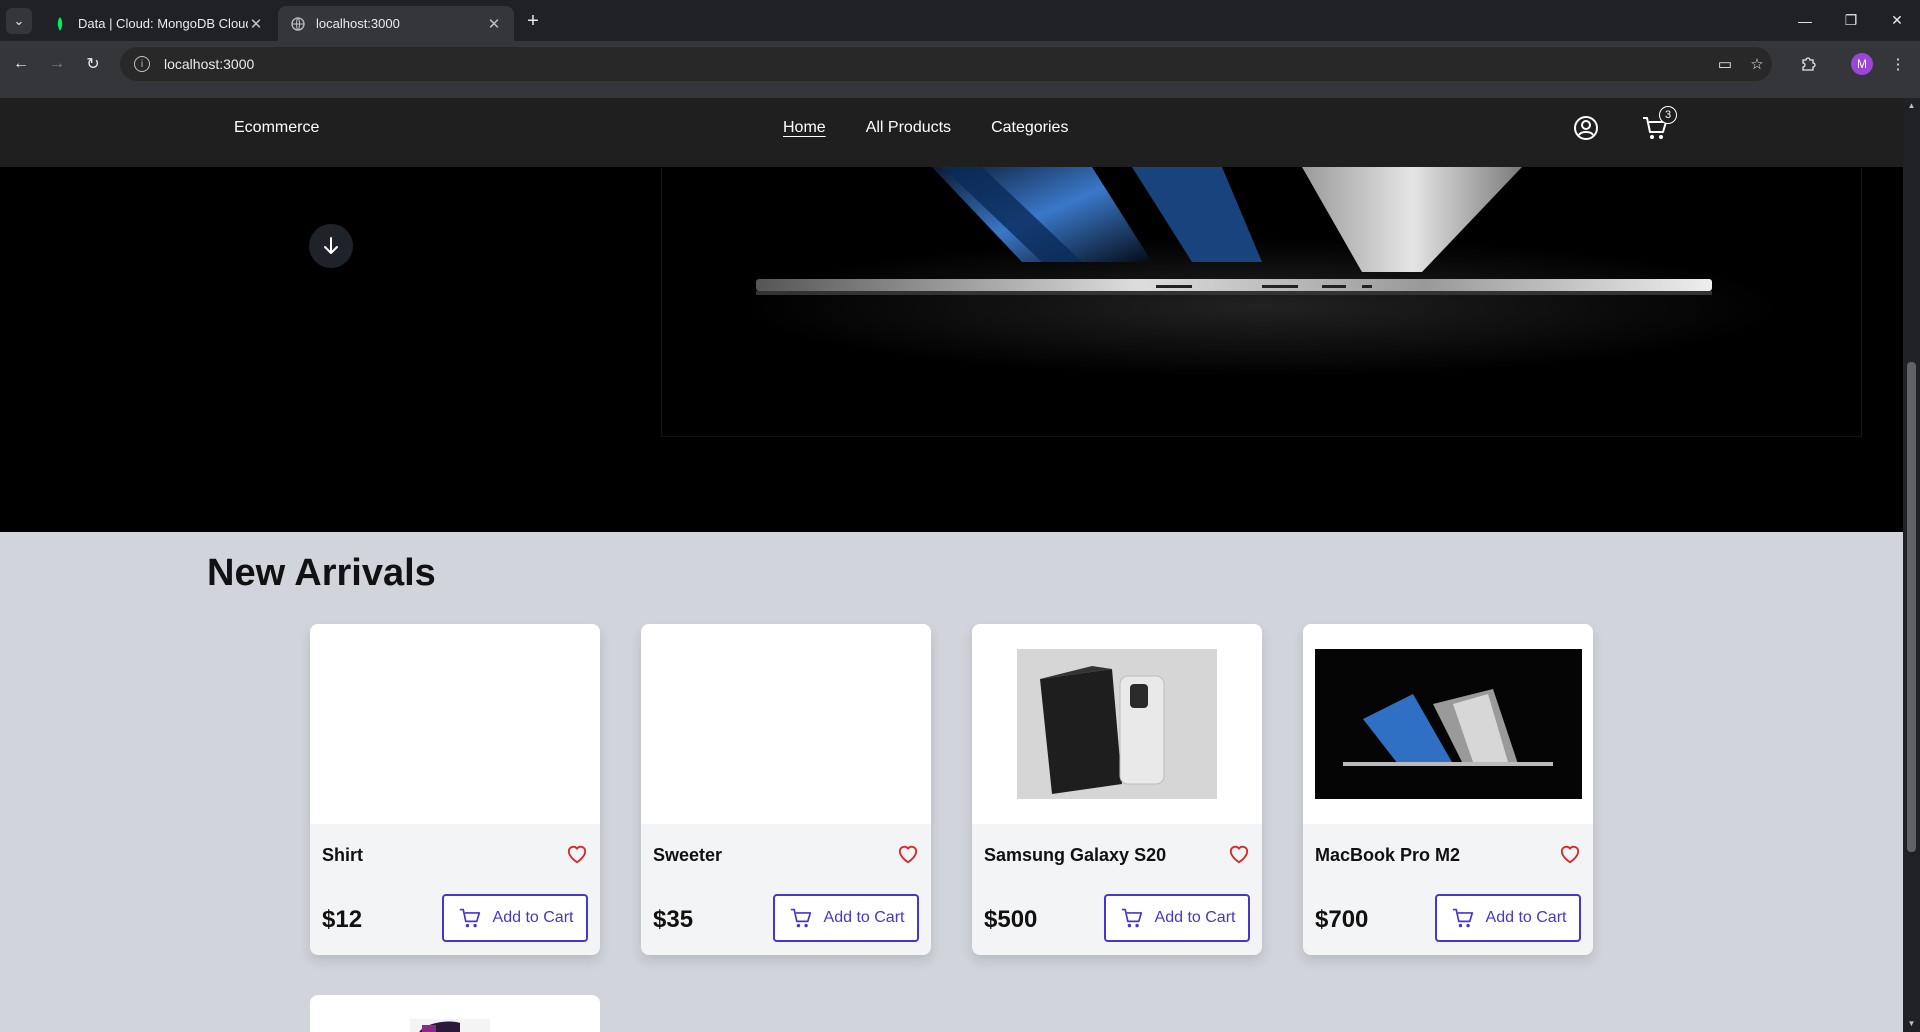 The height and width of the screenshot is (1032, 1920). What do you see at coordinates (276, 128) in the screenshot?
I see `brand-logo: Ecommerce` at bounding box center [276, 128].